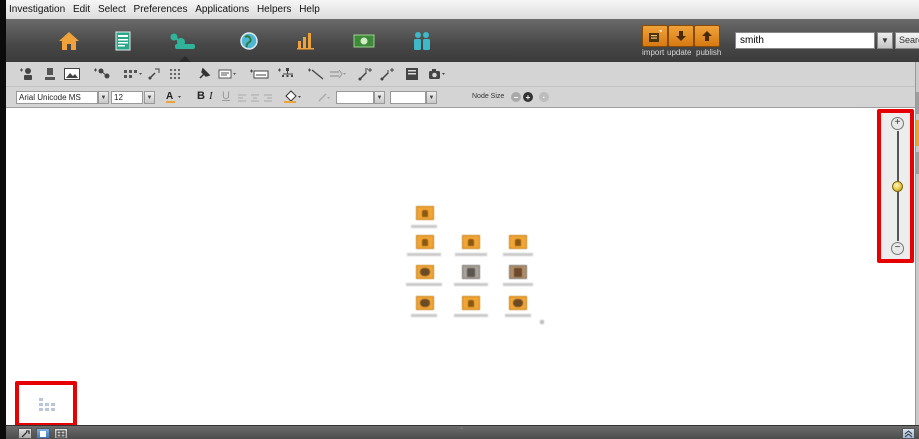  I want to click on line-weight-select, so click(355, 97).